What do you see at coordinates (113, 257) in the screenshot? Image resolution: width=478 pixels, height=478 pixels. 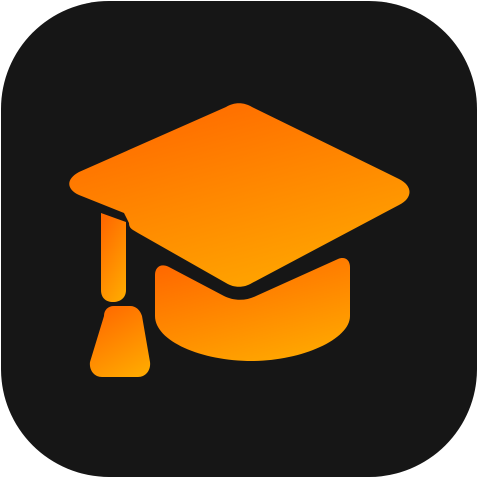 I see `tassel-cord` at bounding box center [113, 257].